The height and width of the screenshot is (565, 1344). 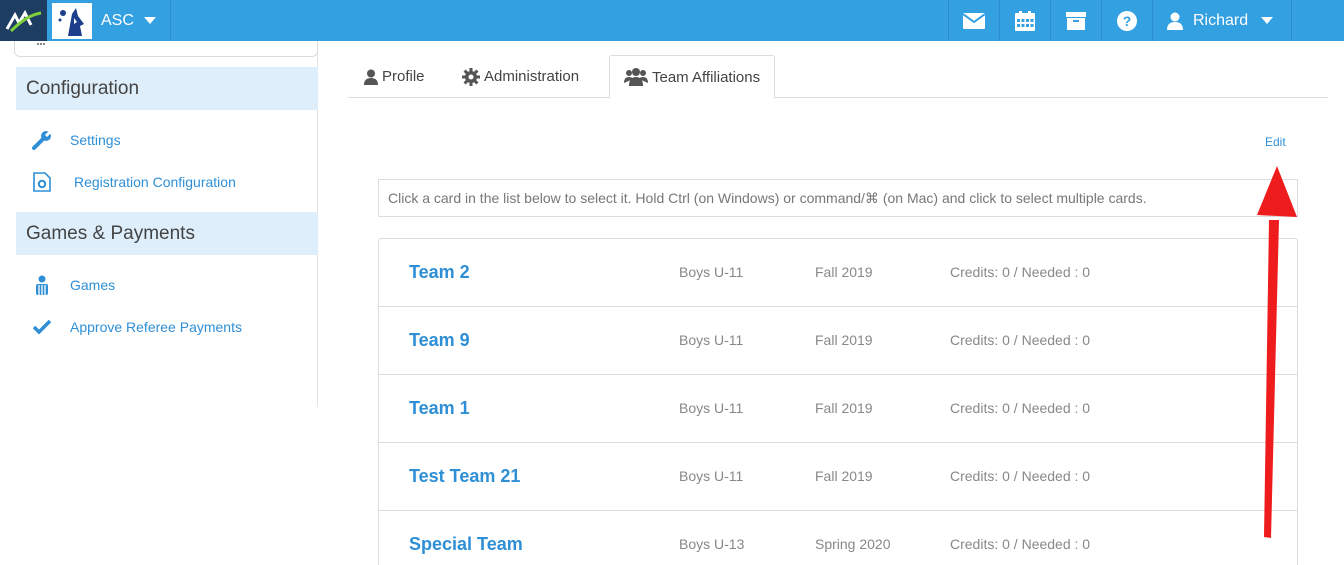 I want to click on sidebar-item-label: Registration Configuration, so click(x=155, y=182).